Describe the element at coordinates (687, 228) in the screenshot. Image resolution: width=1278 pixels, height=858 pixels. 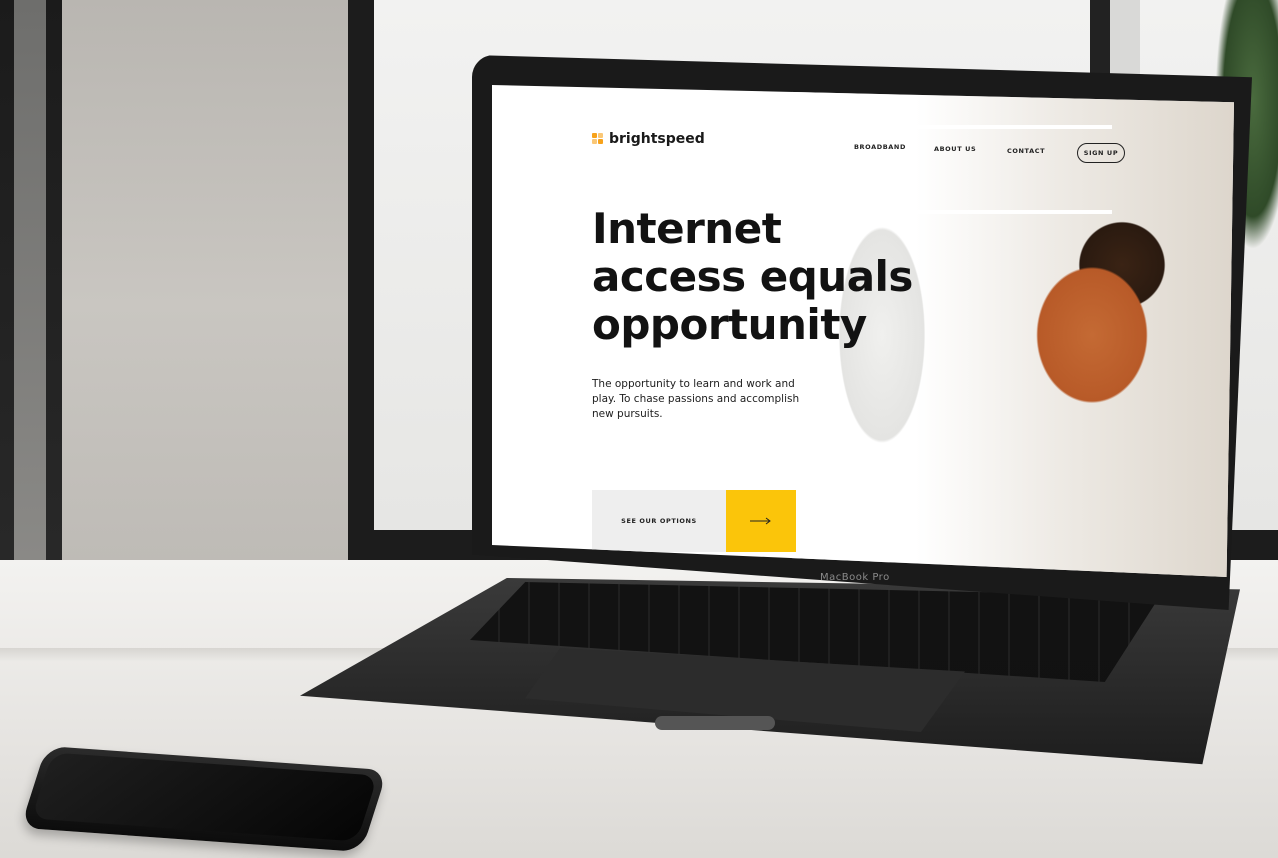
I see `headline-line: Internet` at that location.